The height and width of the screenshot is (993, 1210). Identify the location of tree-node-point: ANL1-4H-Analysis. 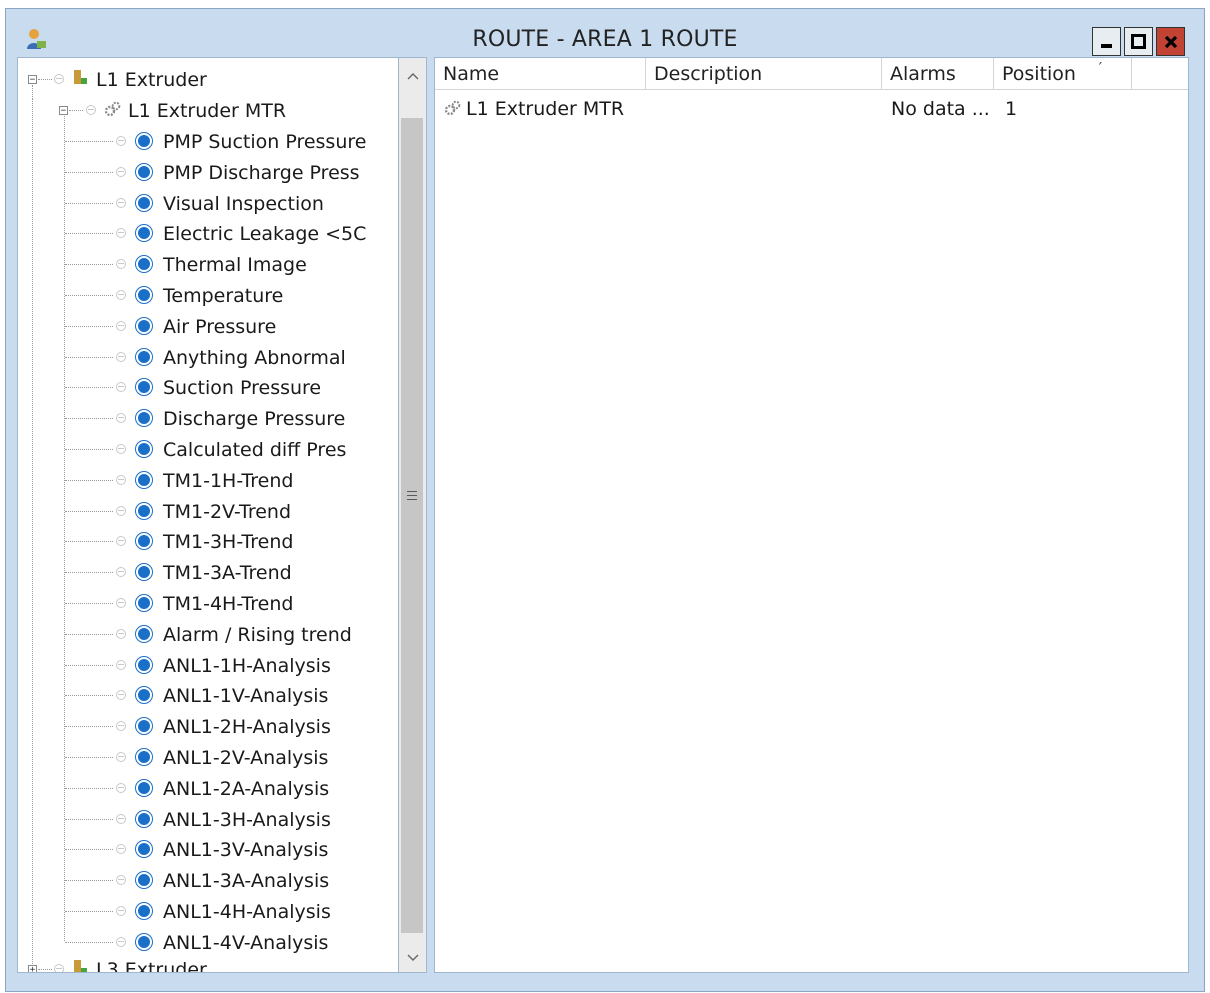
(247, 912).